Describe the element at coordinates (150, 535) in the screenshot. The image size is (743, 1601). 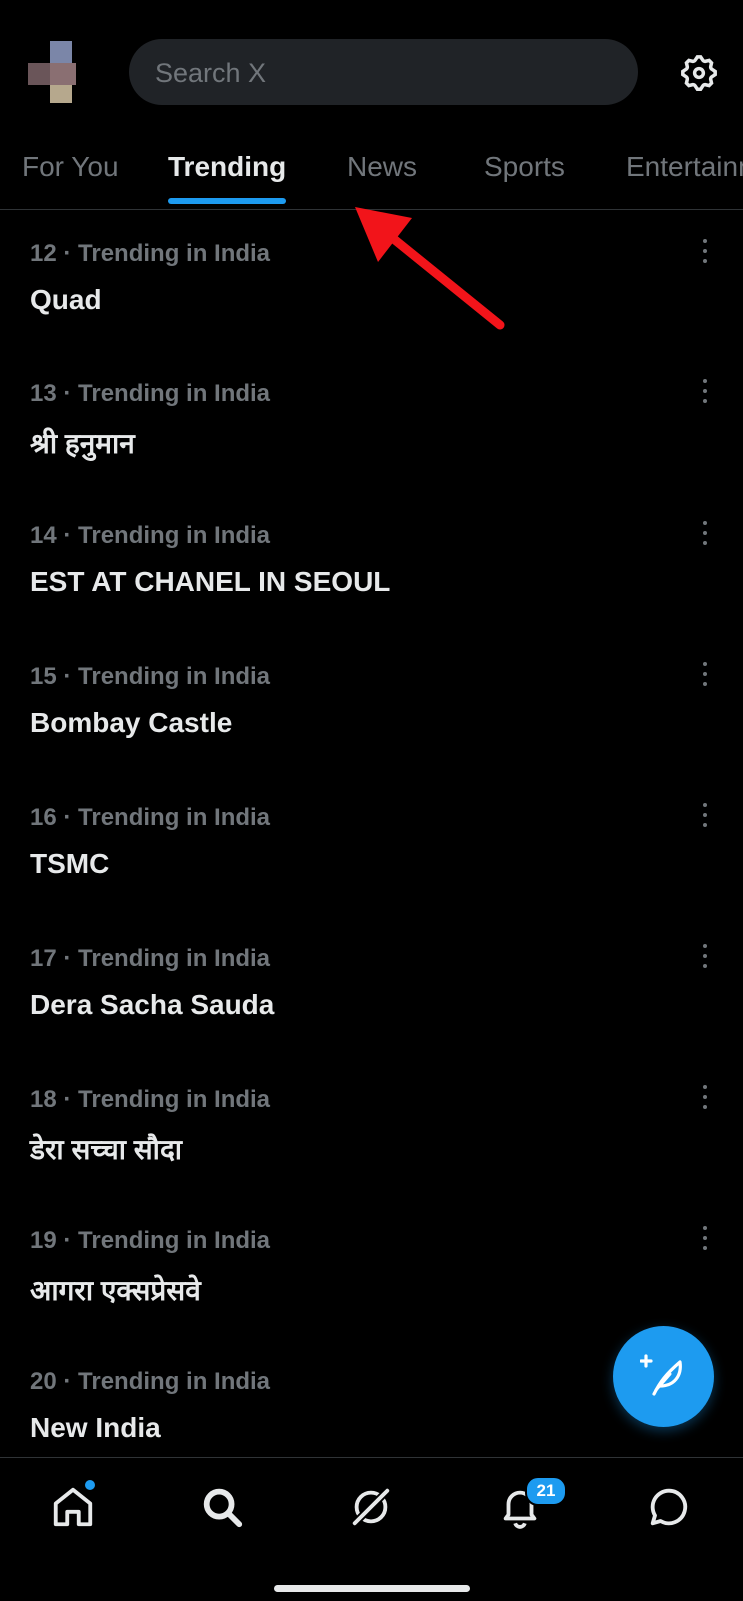
I see `trend-meta: 14 · Trending in India` at that location.